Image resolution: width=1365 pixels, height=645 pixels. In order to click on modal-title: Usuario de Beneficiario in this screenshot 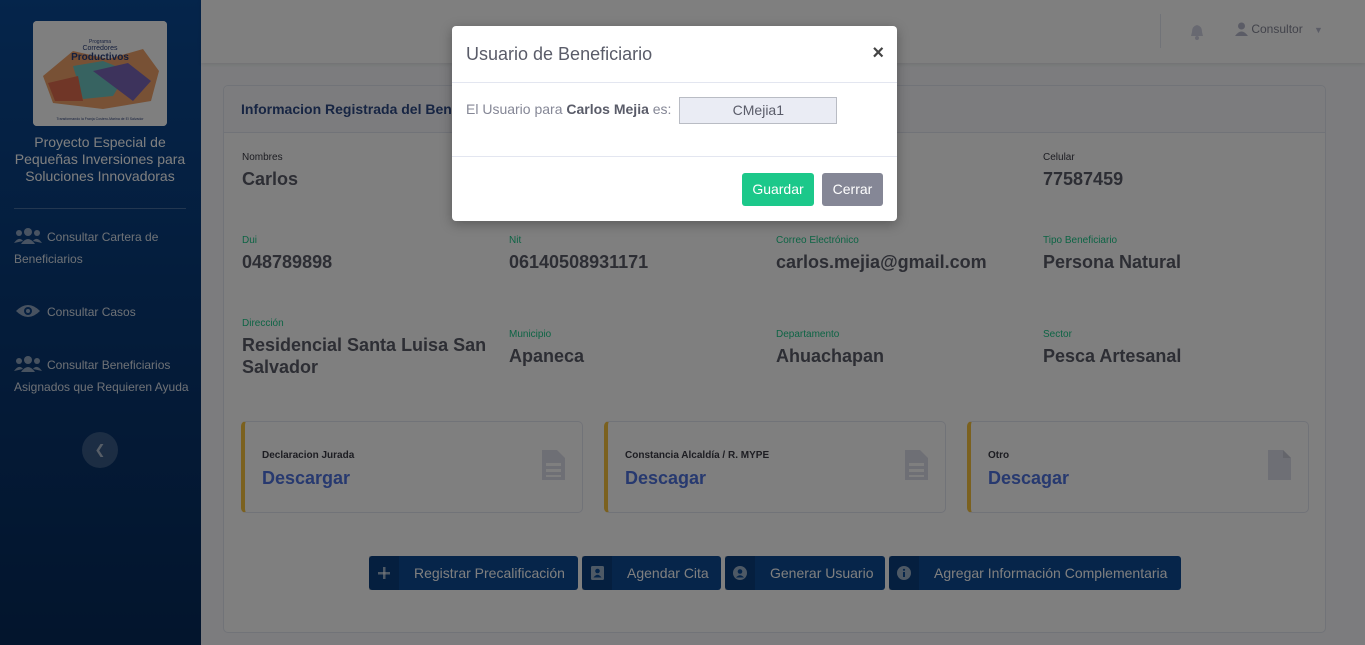, I will do `click(559, 54)`.